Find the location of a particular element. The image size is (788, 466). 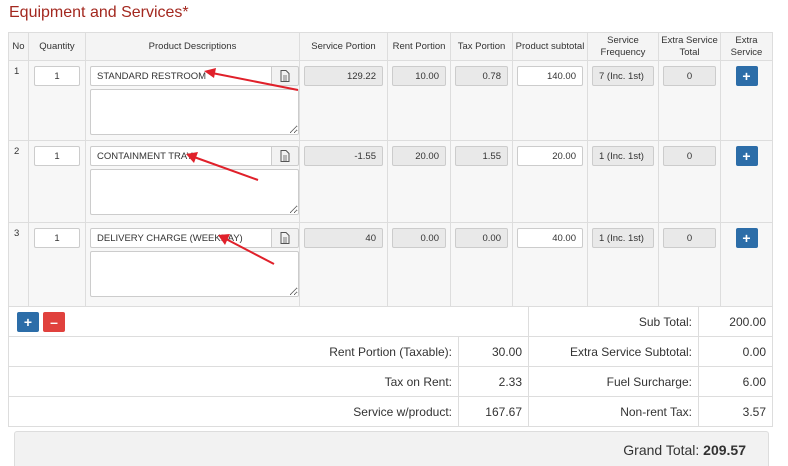

service-with-product-label: Service w/product: is located at coordinates (233, 411).